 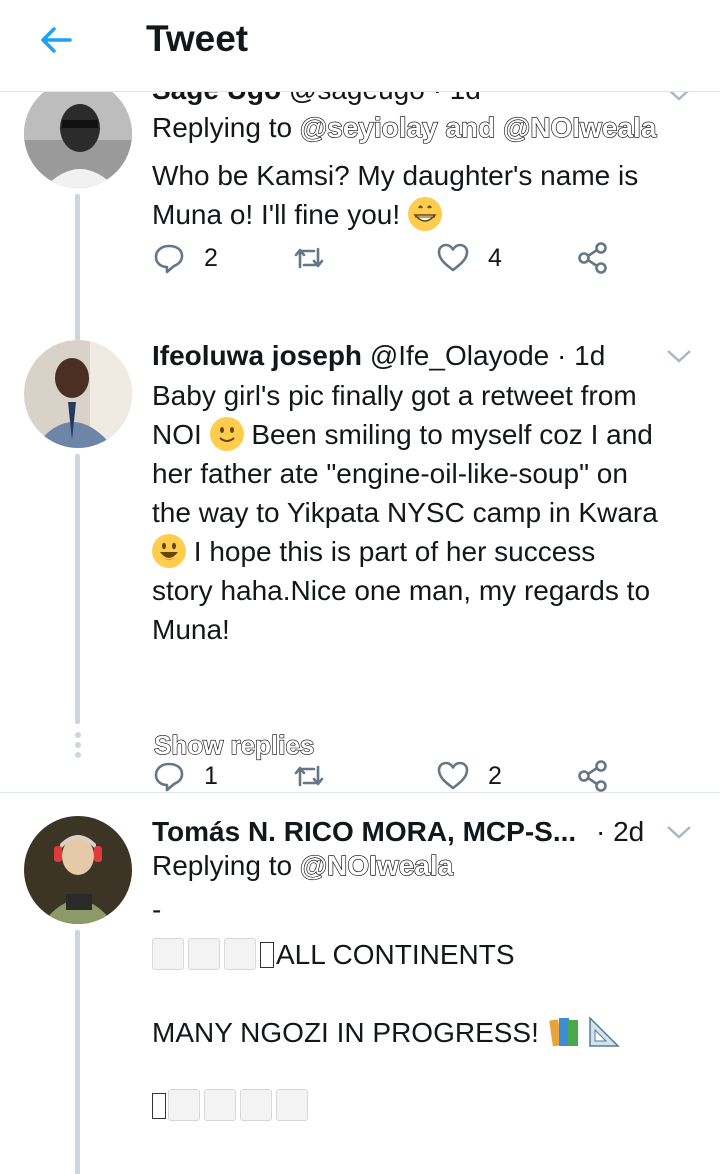 What do you see at coordinates (357, 98) in the screenshot?
I see `handle: @sageugo` at bounding box center [357, 98].